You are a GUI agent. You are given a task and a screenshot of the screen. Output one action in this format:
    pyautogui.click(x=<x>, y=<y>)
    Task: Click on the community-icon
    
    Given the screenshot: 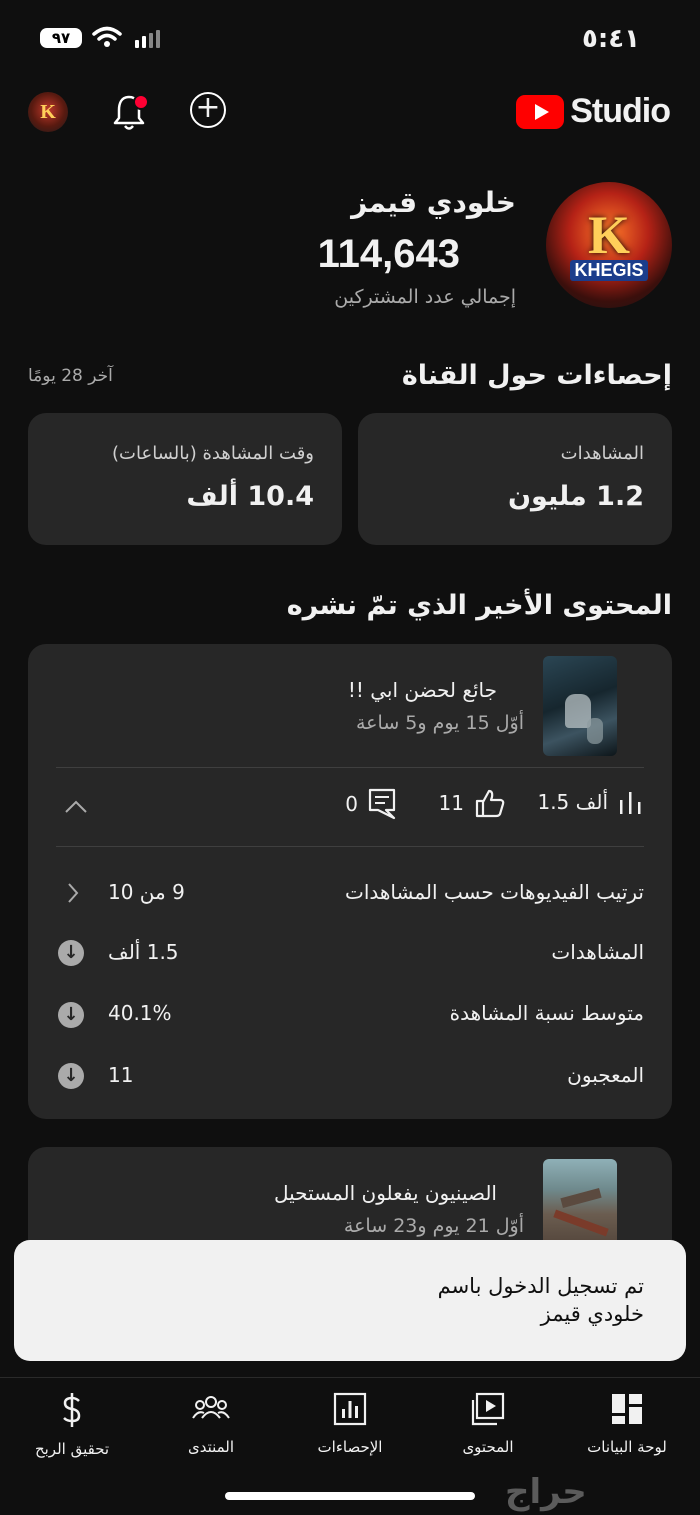 What is the action you would take?
    pyautogui.click(x=211, y=1407)
    